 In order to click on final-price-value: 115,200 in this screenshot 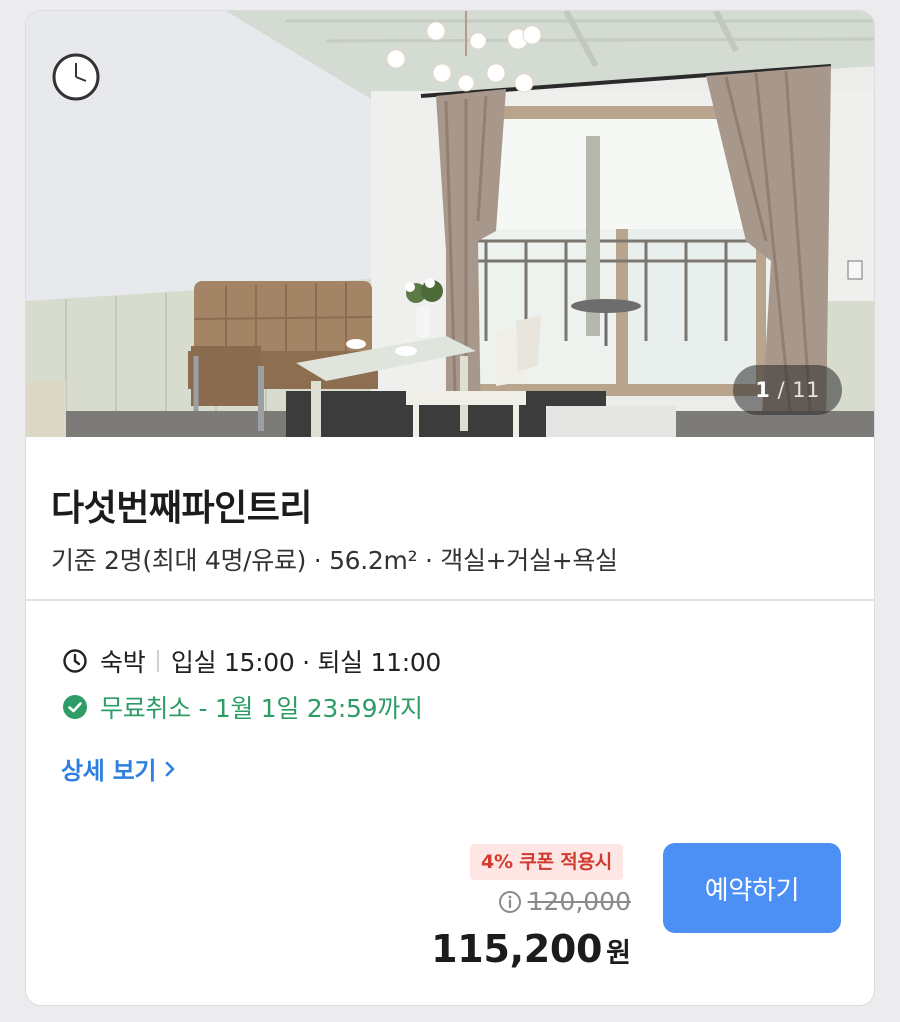, I will do `click(517, 949)`.